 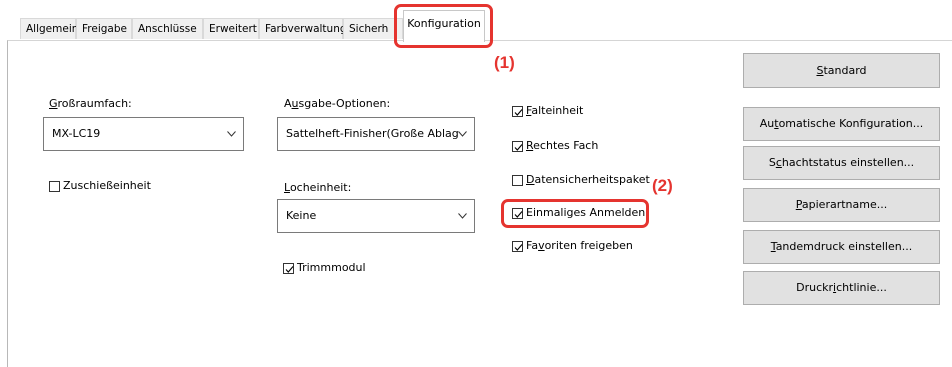 What do you see at coordinates (517, 180) in the screenshot?
I see `datensicherheitspaket-checkbox` at bounding box center [517, 180].